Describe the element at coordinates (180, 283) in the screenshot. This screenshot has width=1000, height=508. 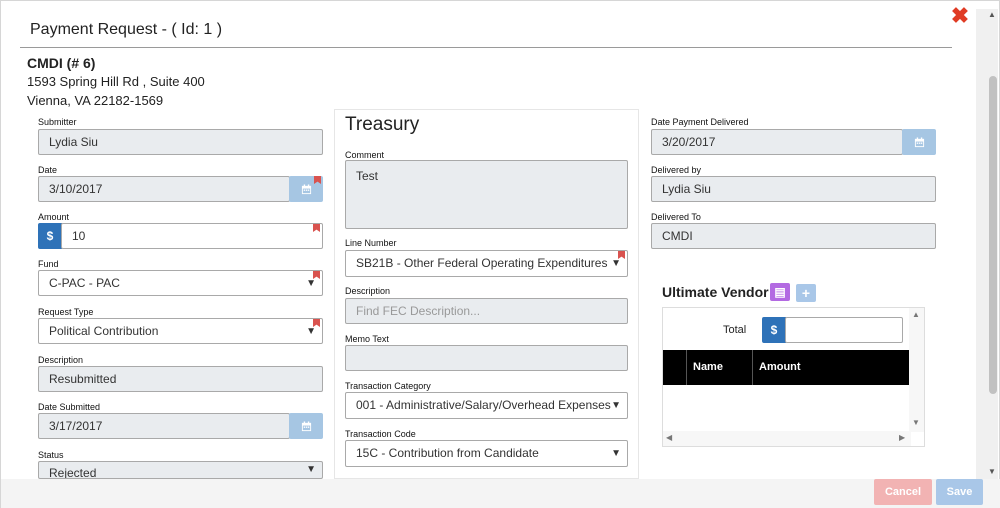
I see `fund-select: C-PAC - PAC ▼` at that location.